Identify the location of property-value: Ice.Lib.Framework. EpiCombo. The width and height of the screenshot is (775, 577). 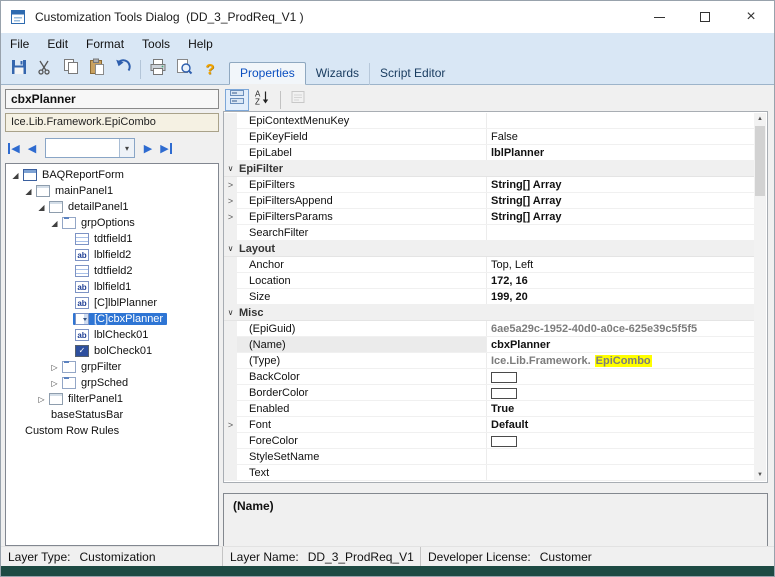
(620, 360).